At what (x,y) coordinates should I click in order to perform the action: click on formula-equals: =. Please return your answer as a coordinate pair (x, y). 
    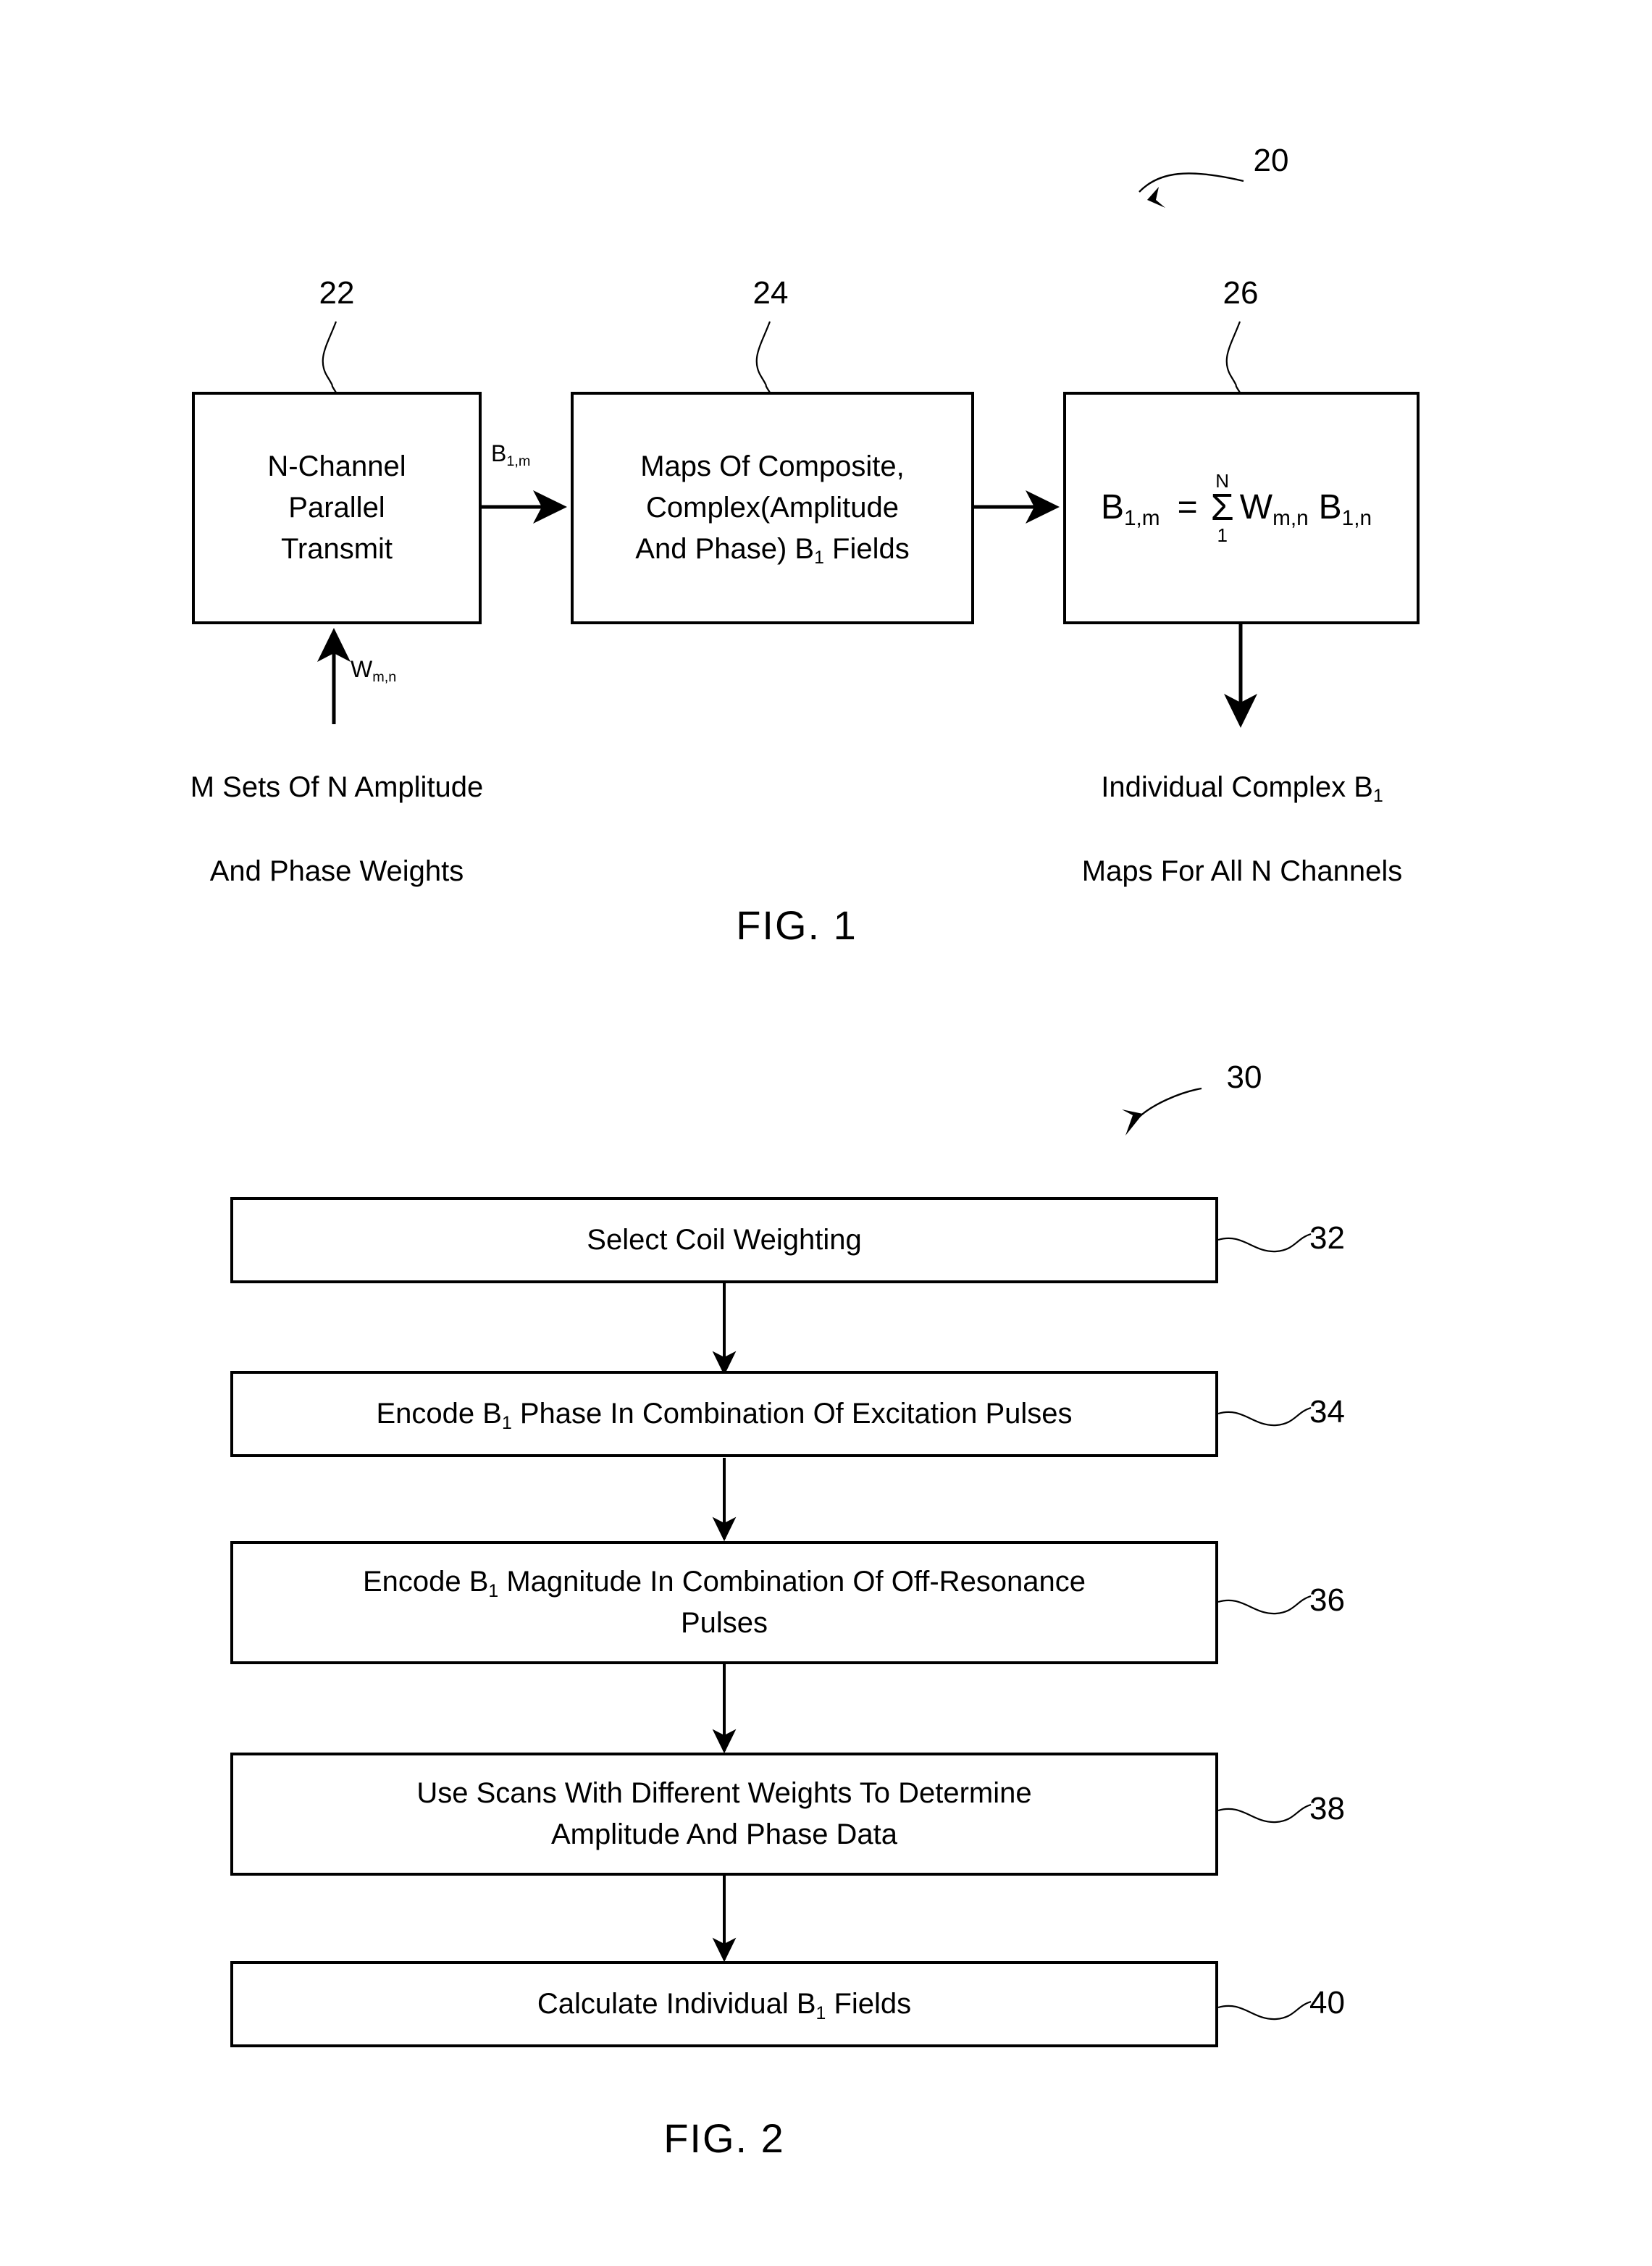
    Looking at the image, I should click on (1187, 508).